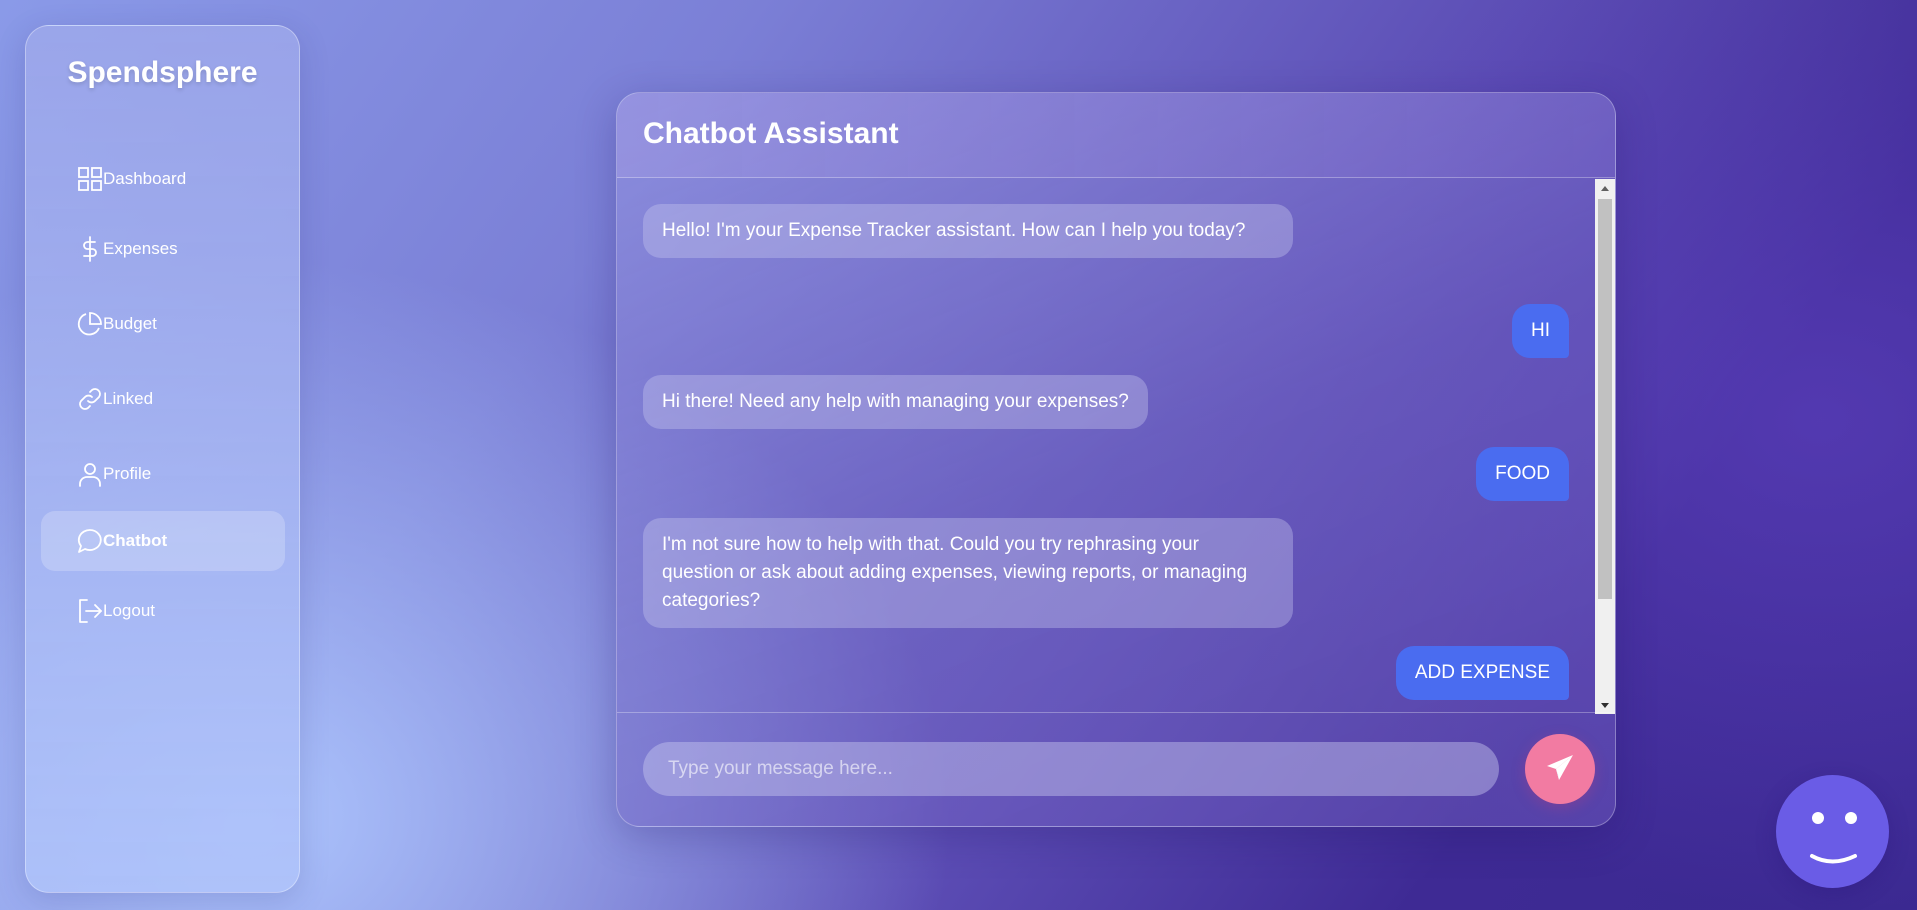 This screenshot has height=910, width=1917. I want to click on sidebar-item-dashboard: Dashboard, so click(163, 179).